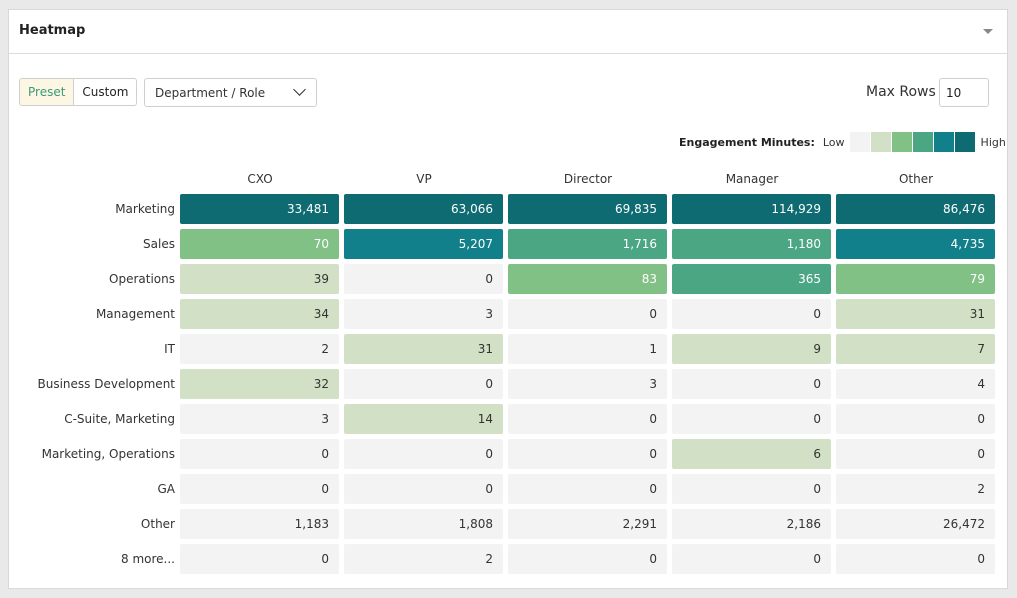  I want to click on heatmap-cell: 34, so click(259, 314).